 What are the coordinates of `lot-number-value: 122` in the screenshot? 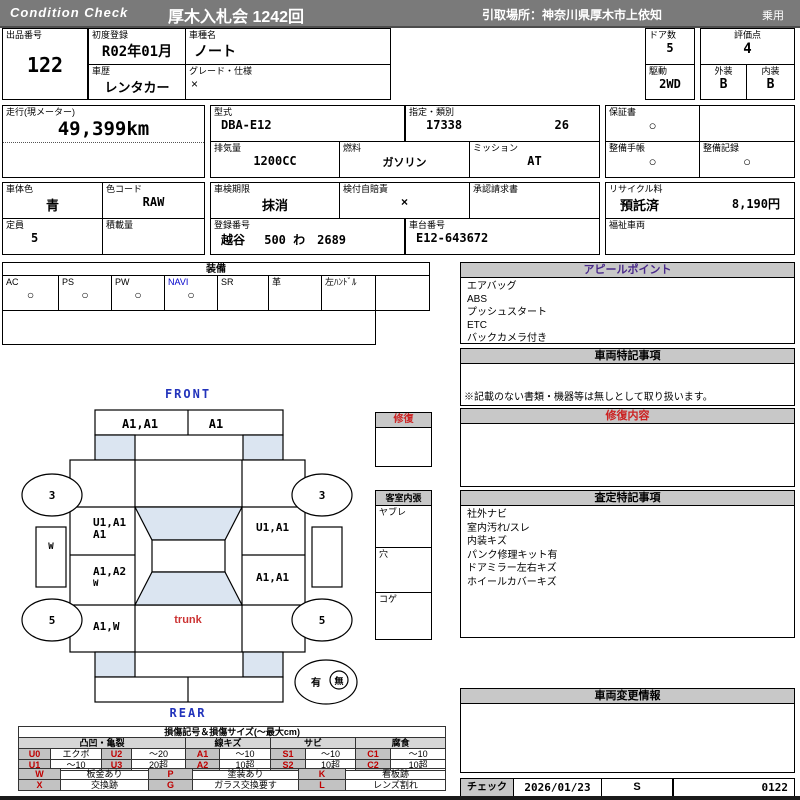 It's located at (45, 65).